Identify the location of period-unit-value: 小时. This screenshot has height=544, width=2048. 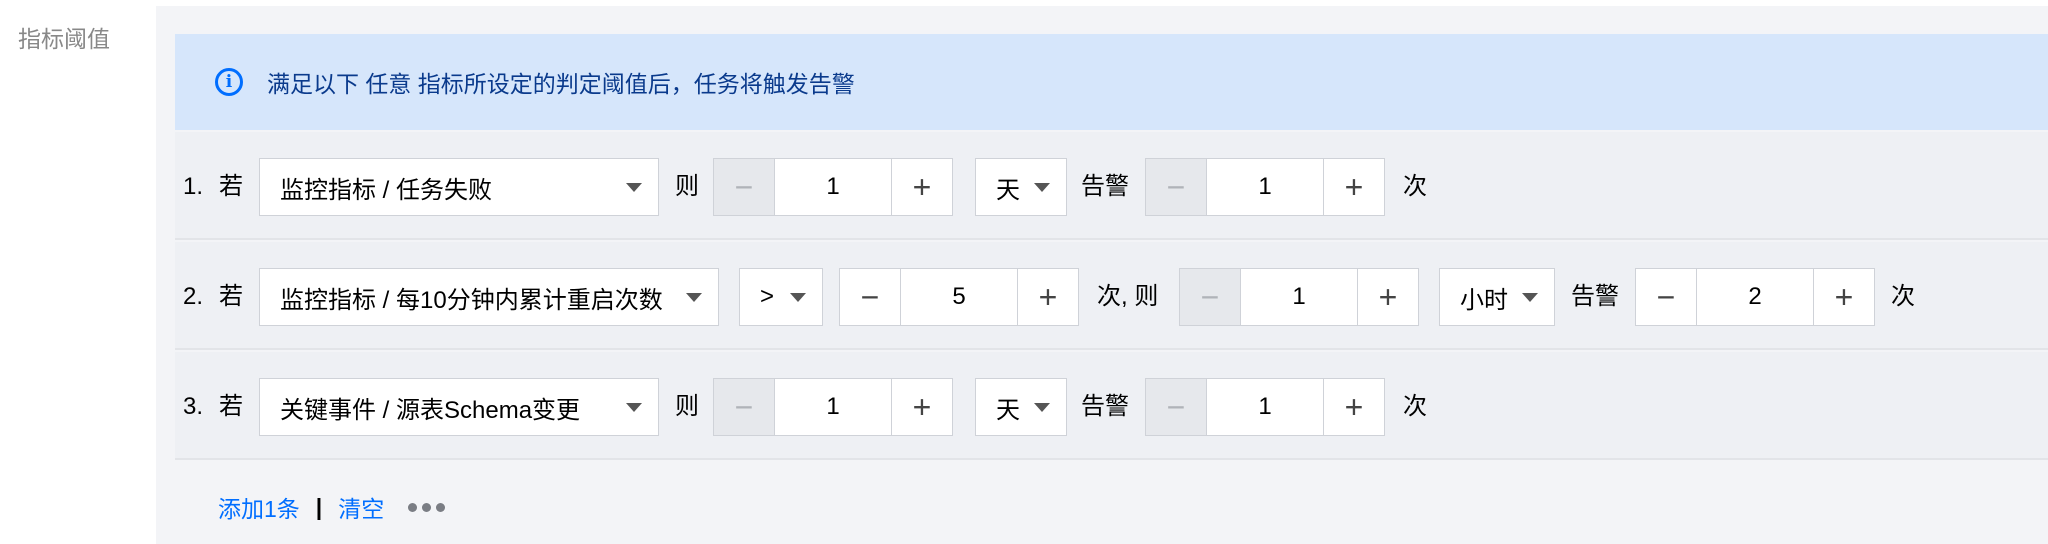
(1484, 300).